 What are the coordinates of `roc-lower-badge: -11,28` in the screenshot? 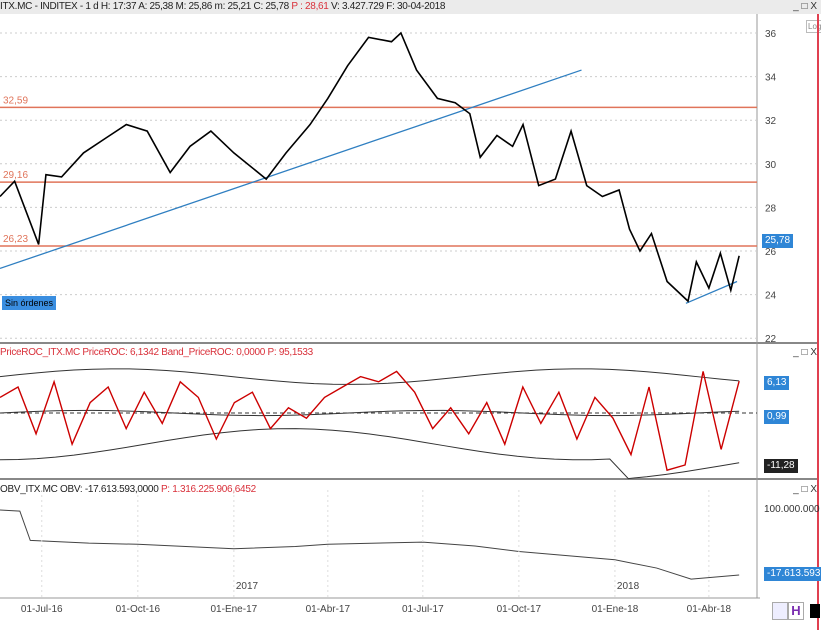 It's located at (781, 466).